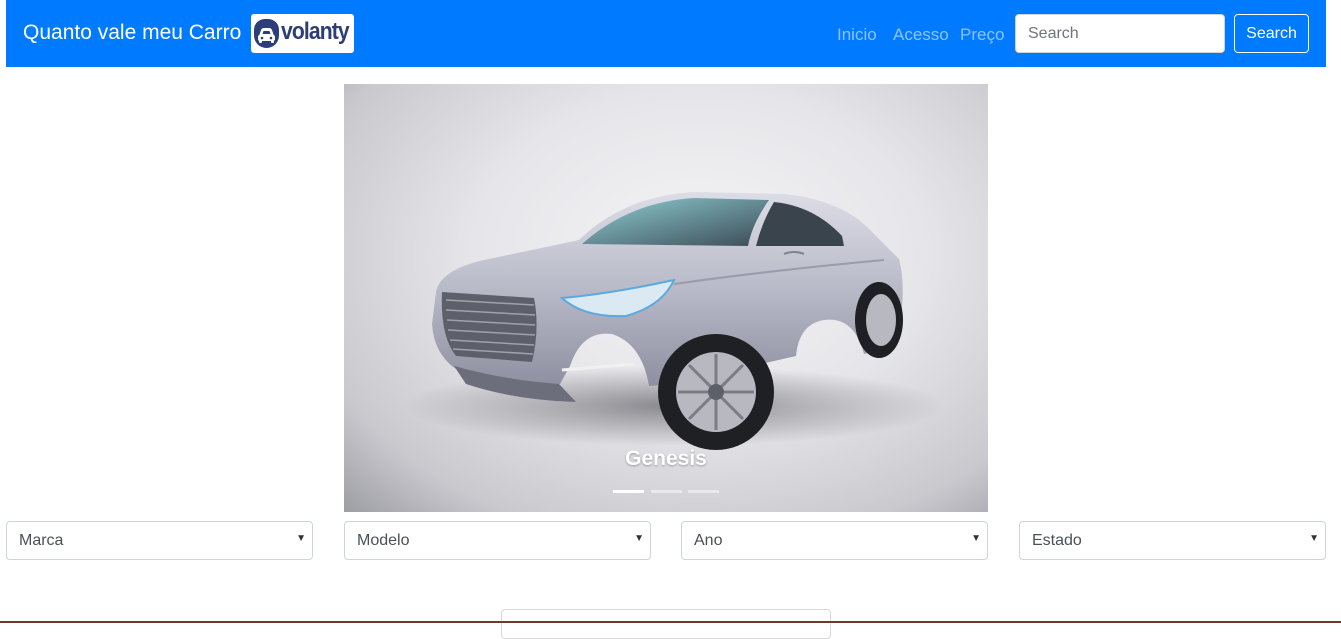 This screenshot has width=1341, height=639. What do you see at coordinates (666, 458) in the screenshot?
I see `carousel-caption: Genesis` at bounding box center [666, 458].